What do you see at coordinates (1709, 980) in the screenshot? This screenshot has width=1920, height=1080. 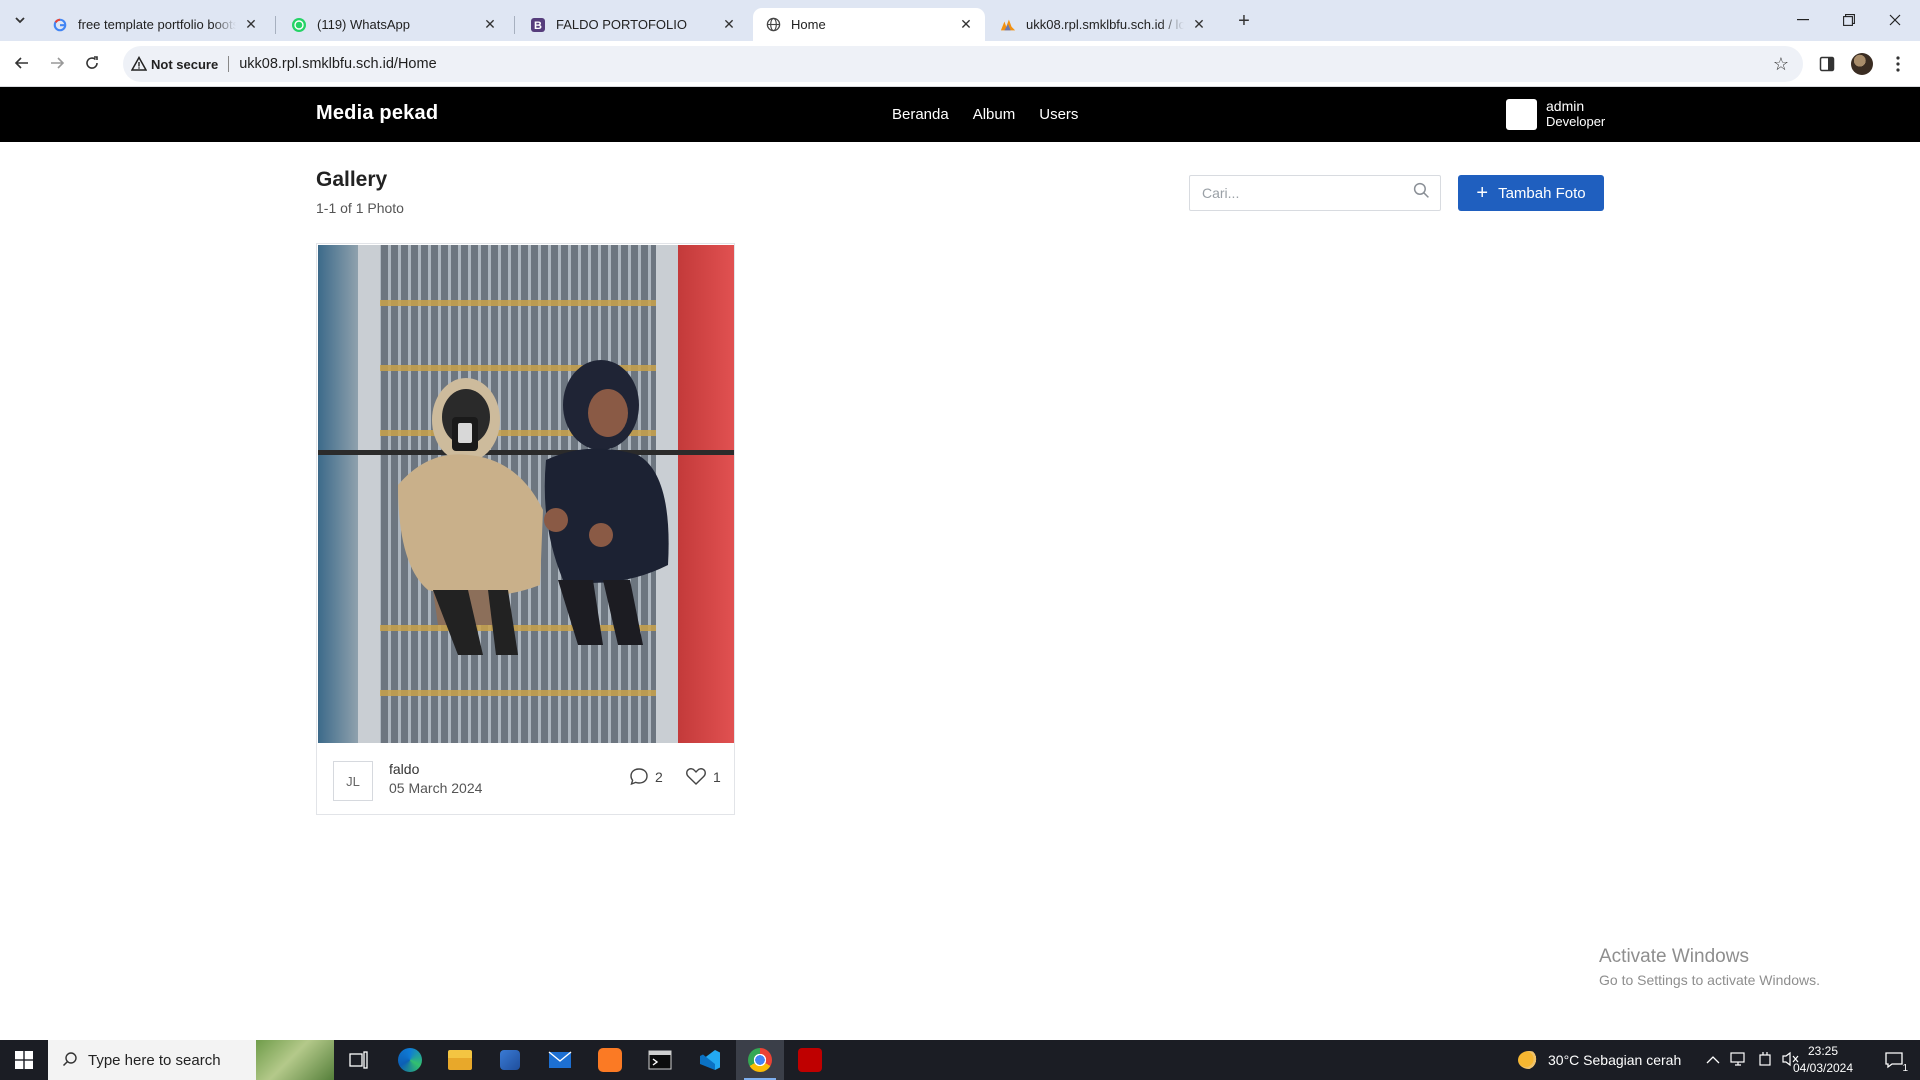 I see `activate-subtitle: Go to Settings to activate Windows.` at bounding box center [1709, 980].